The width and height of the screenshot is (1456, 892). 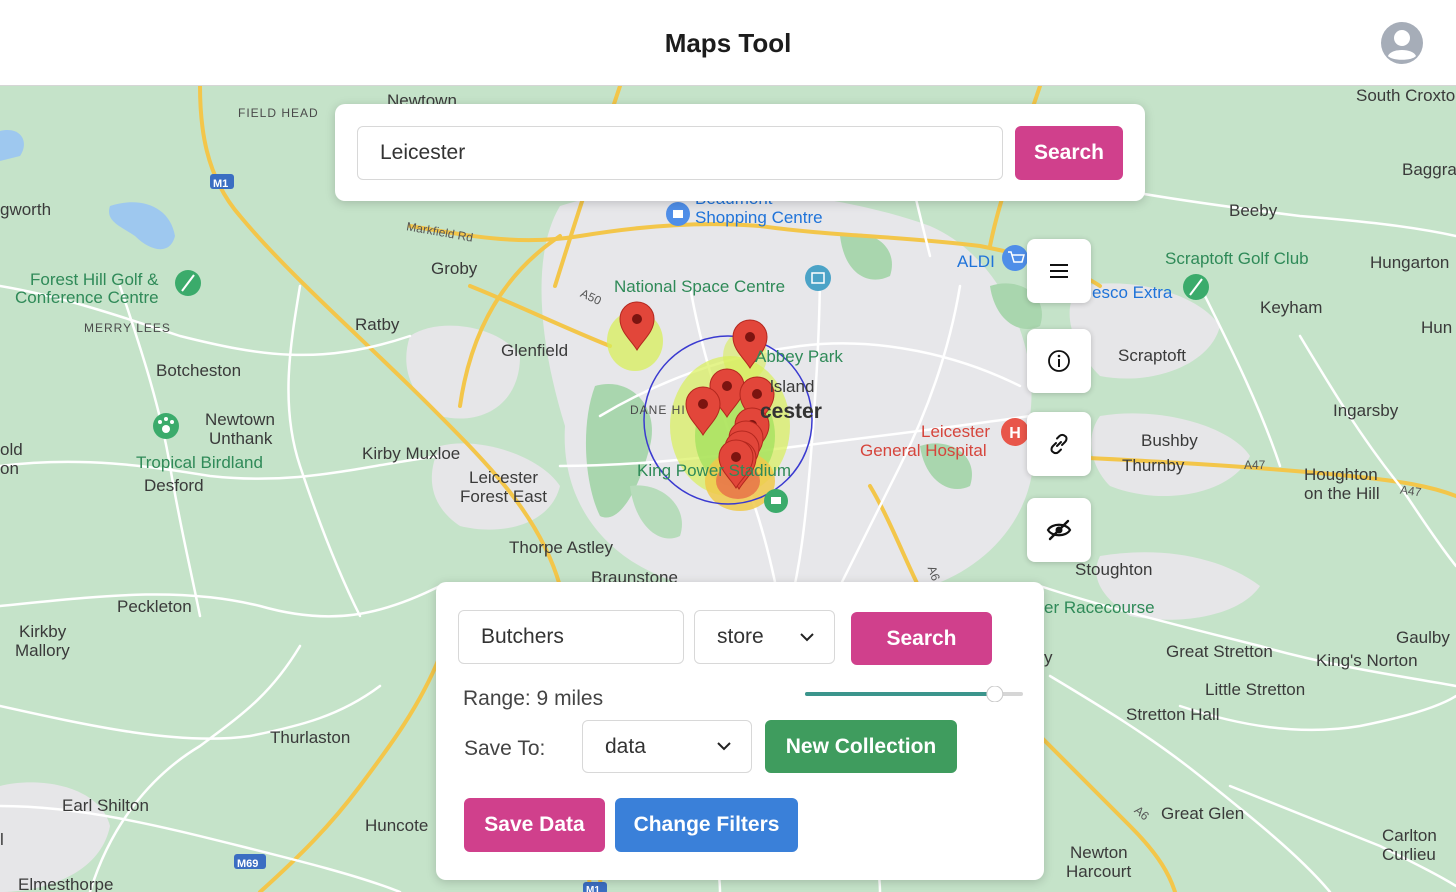 I want to click on map-label: Forest East, so click(x=503, y=496).